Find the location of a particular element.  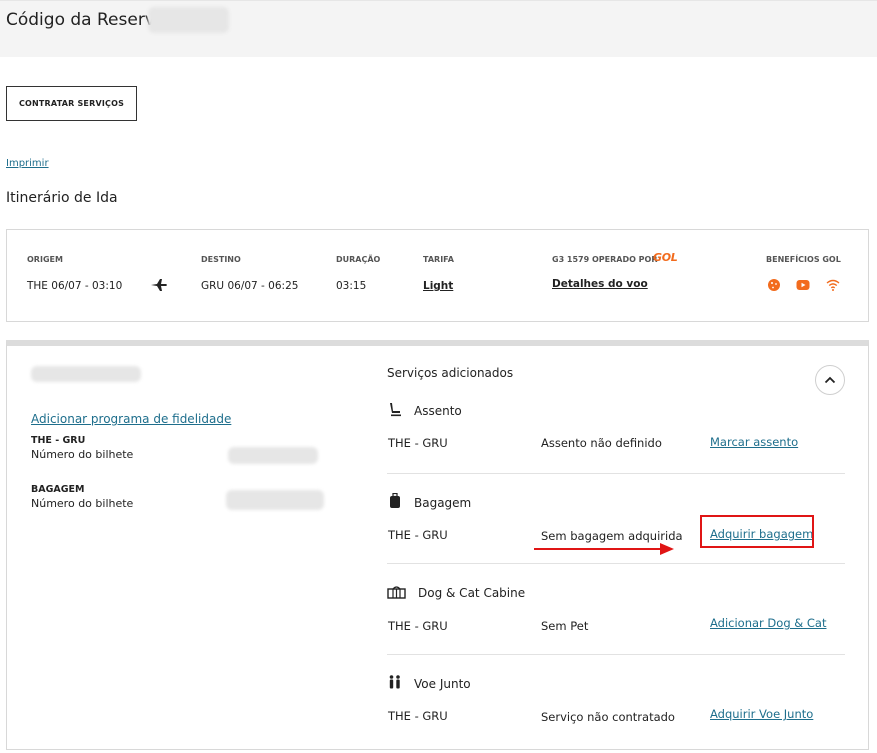

redacted-bagagem-ticket-number is located at coordinates (275, 500).